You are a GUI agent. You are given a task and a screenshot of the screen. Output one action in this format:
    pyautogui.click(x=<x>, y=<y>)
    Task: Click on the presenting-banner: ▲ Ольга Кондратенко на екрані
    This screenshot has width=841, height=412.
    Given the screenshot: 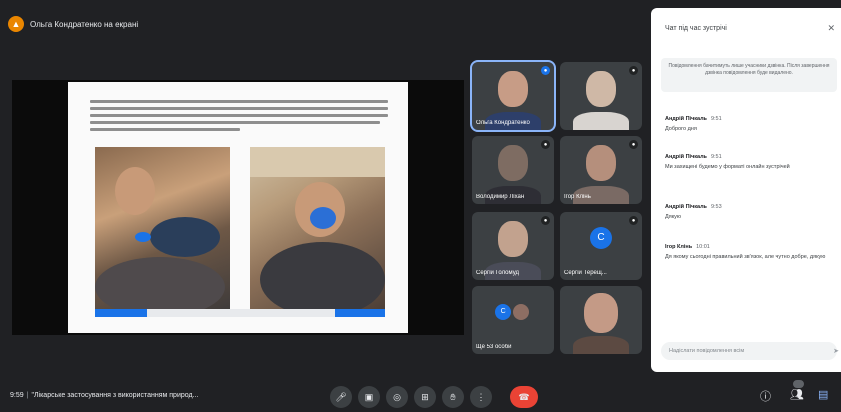 What is the action you would take?
    pyautogui.click(x=73, y=24)
    